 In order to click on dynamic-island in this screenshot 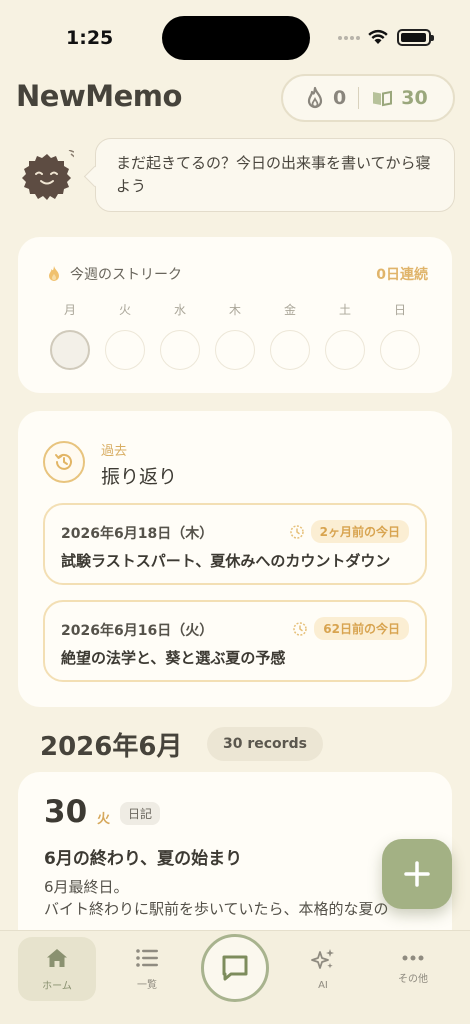, I will do `click(236, 38)`.